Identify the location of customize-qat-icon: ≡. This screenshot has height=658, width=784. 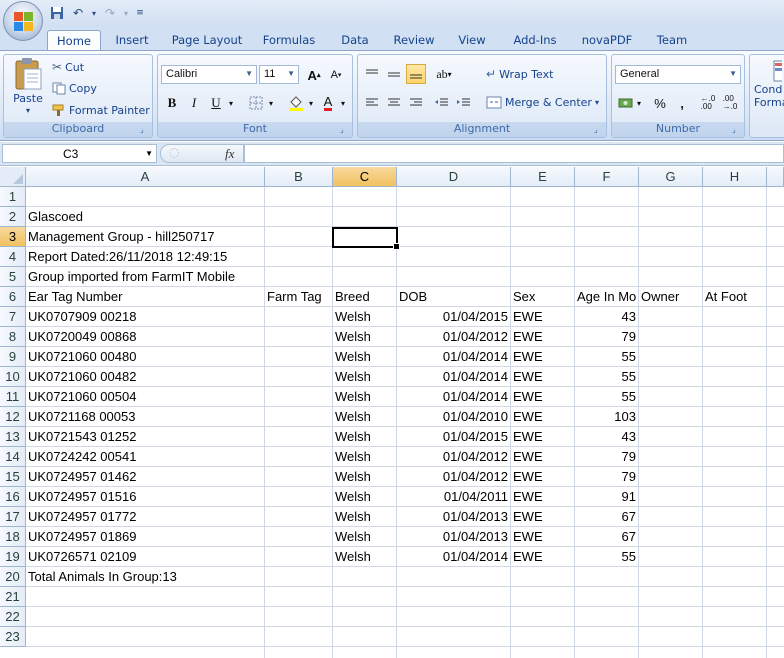
(140, 13).